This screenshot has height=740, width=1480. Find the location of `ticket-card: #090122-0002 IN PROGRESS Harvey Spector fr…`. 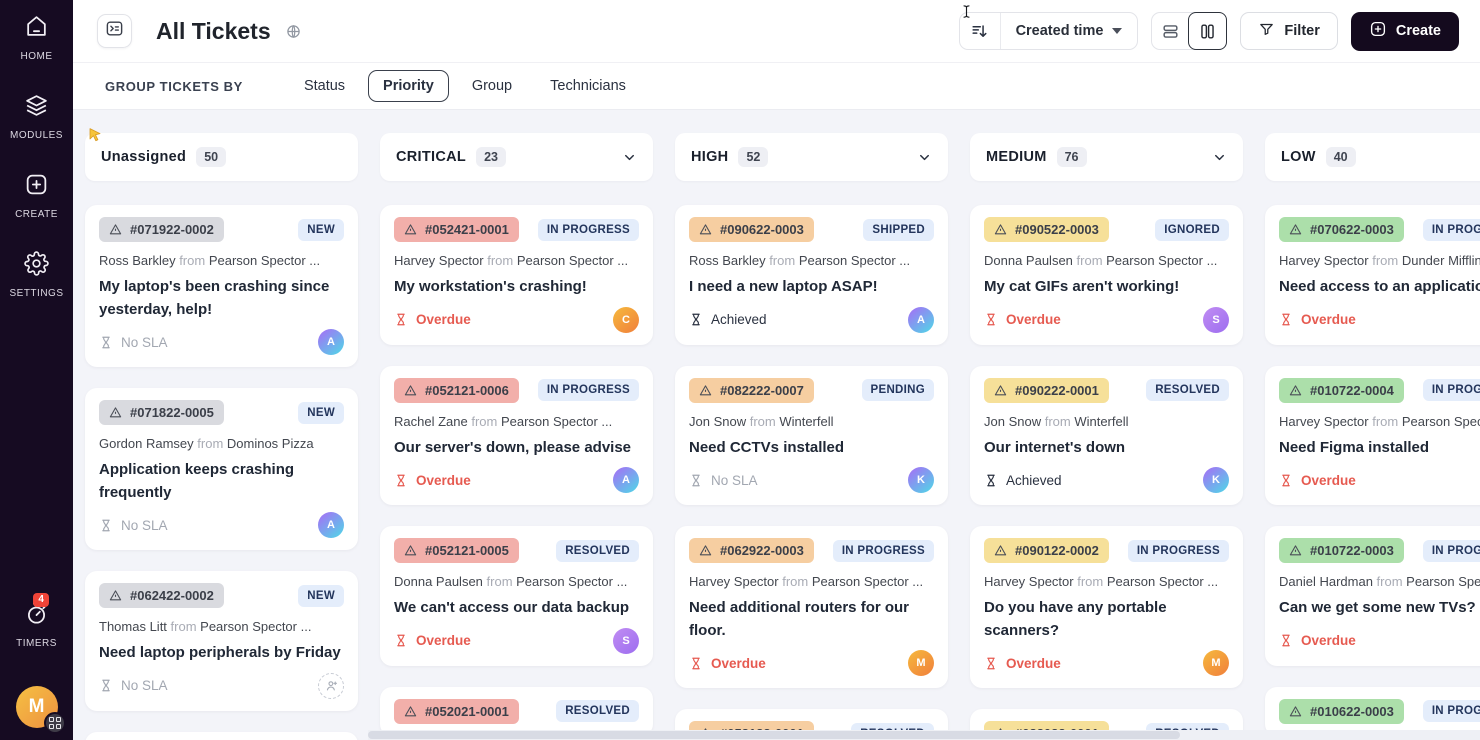

ticket-card: #090122-0002 IN PROGRESS Harvey Spector fr… is located at coordinates (1106, 607).